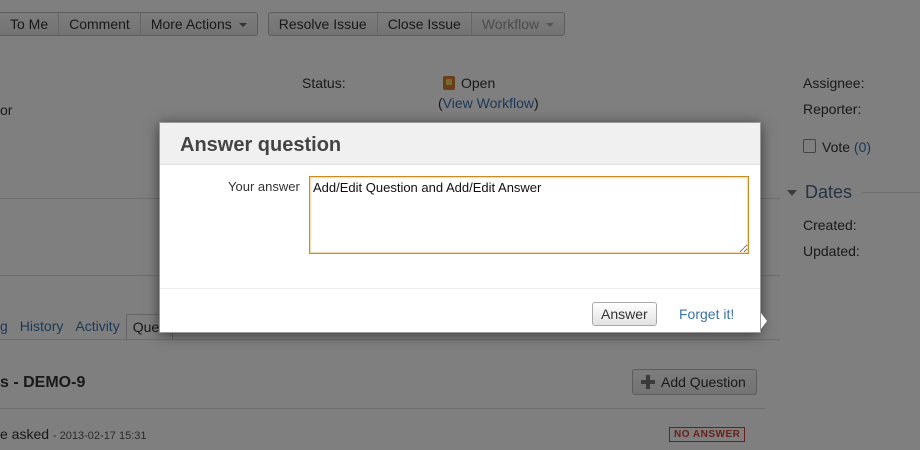  What do you see at coordinates (460, 310) in the screenshot?
I see `dialog-footer: Answer Forget it!` at bounding box center [460, 310].